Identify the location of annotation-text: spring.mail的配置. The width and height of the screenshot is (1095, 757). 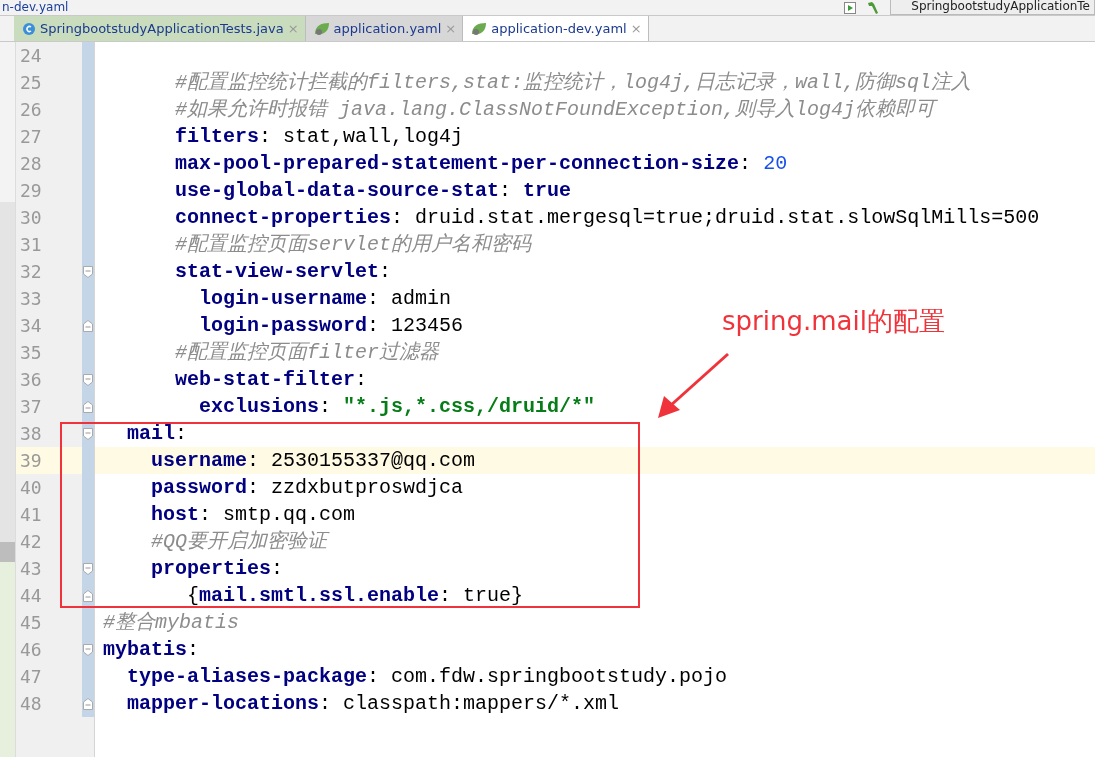
(833, 321).